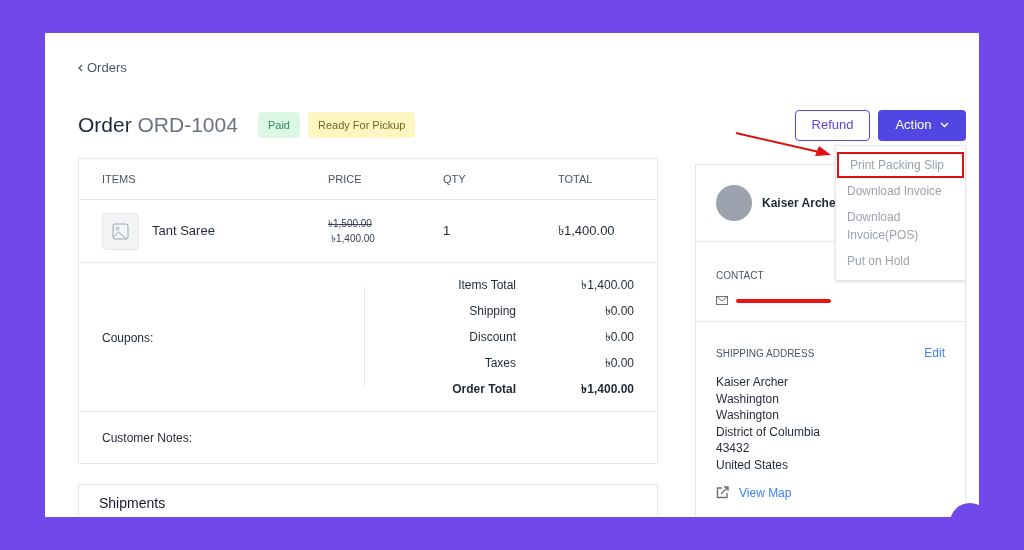  Describe the element at coordinates (722, 300) in the screenshot. I see `mail-icon` at that location.